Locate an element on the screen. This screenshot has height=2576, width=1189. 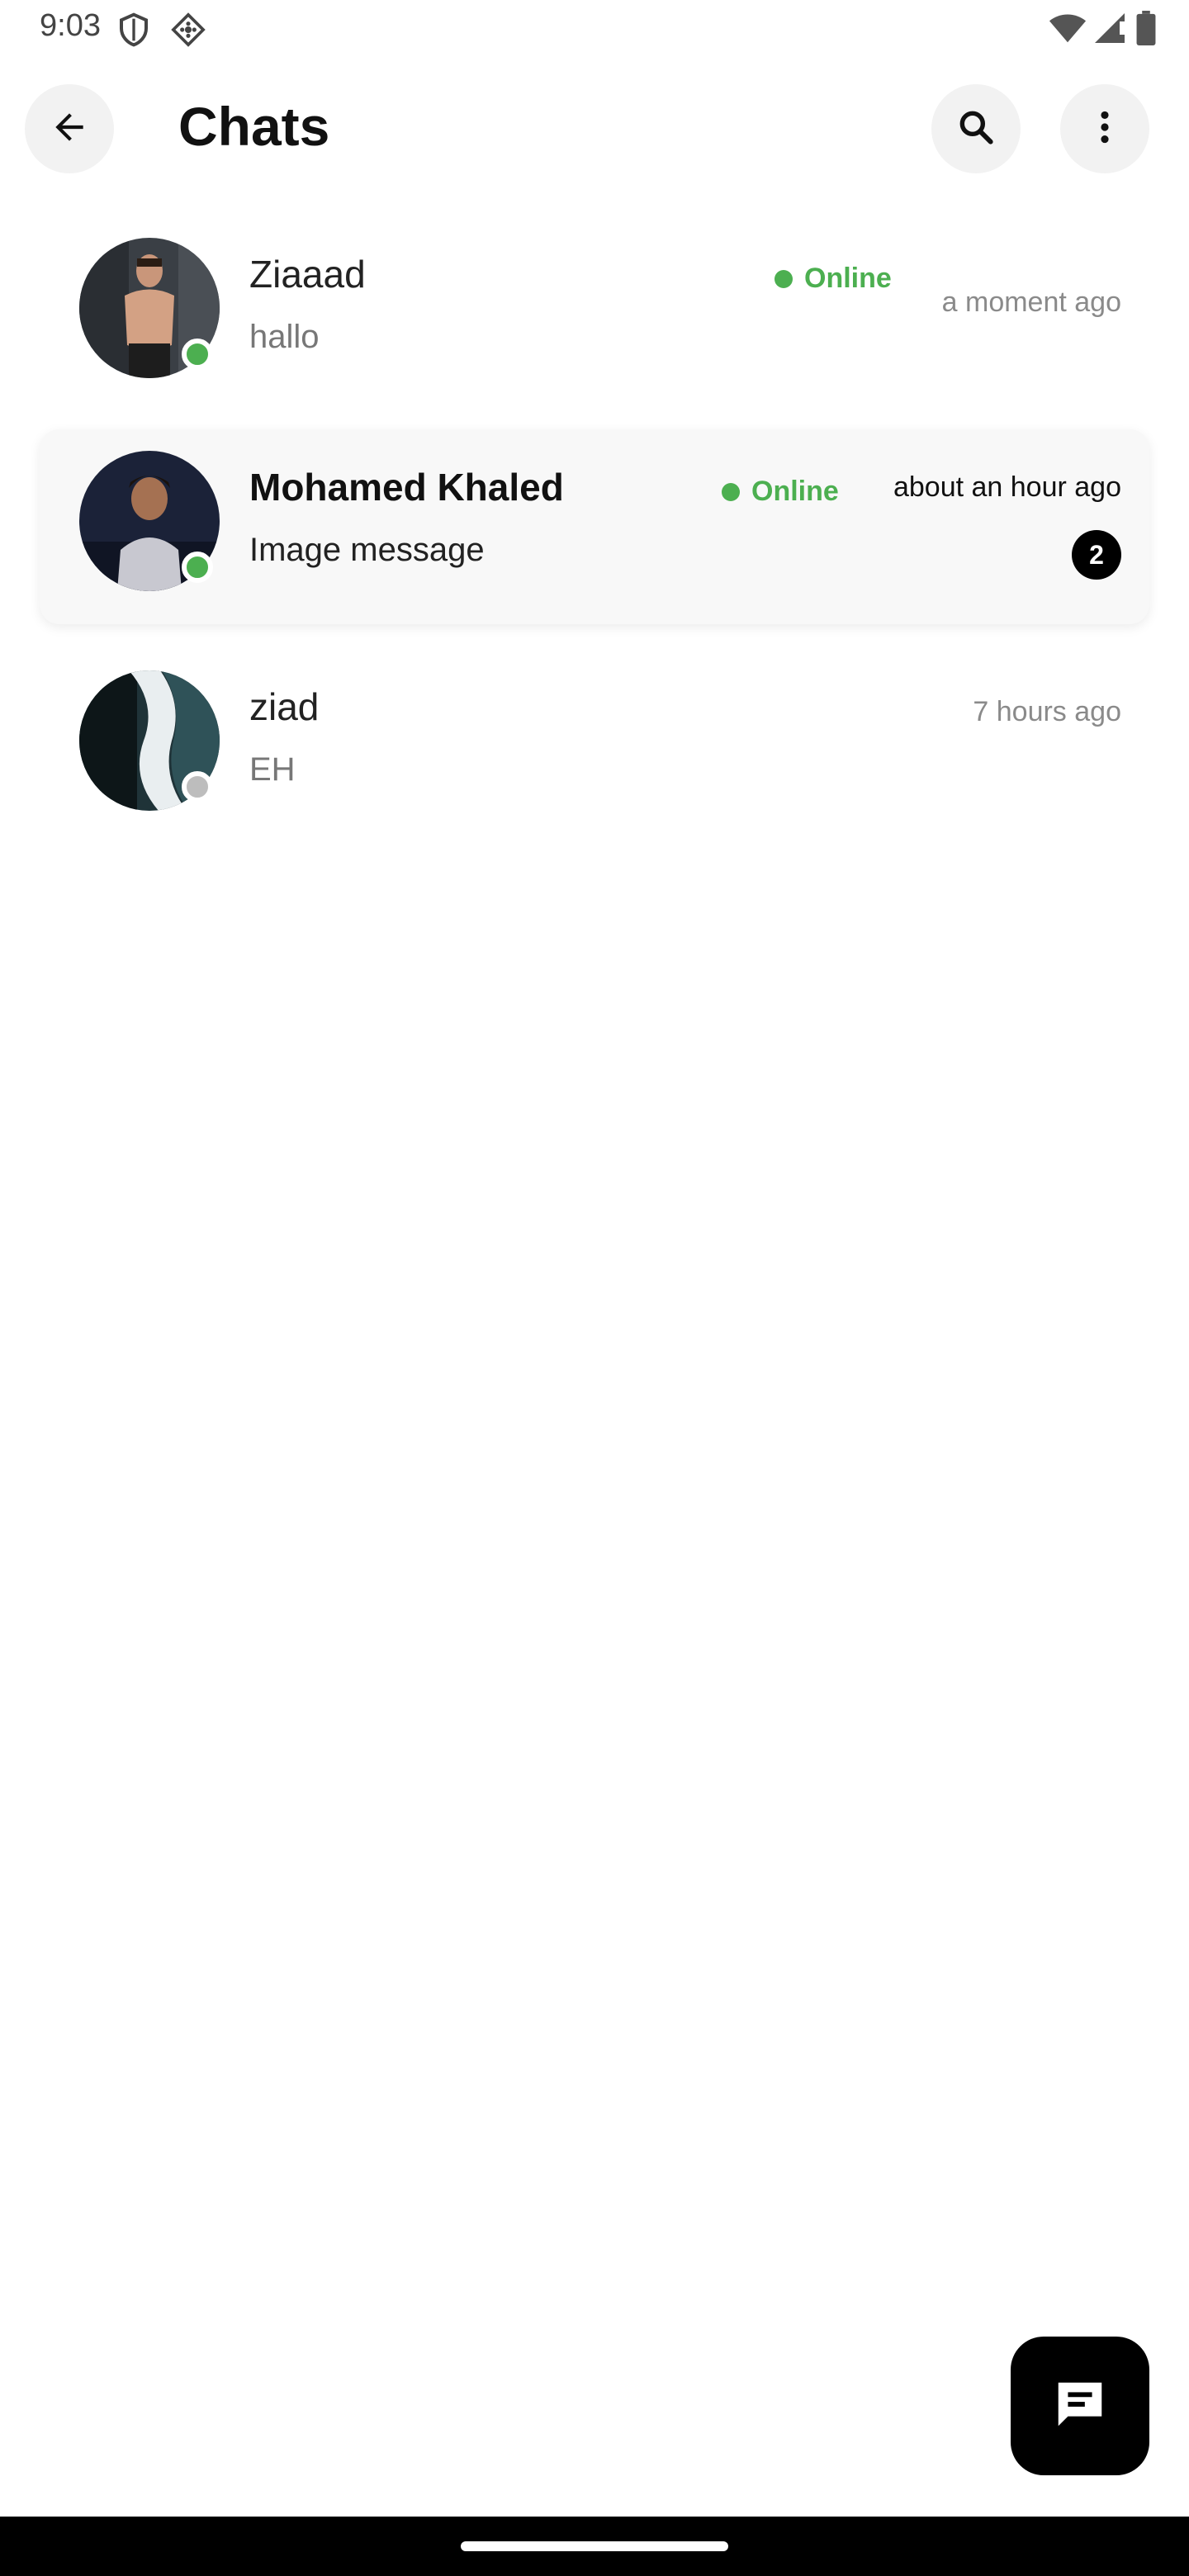
system-nav-bar is located at coordinates (594, 2546).